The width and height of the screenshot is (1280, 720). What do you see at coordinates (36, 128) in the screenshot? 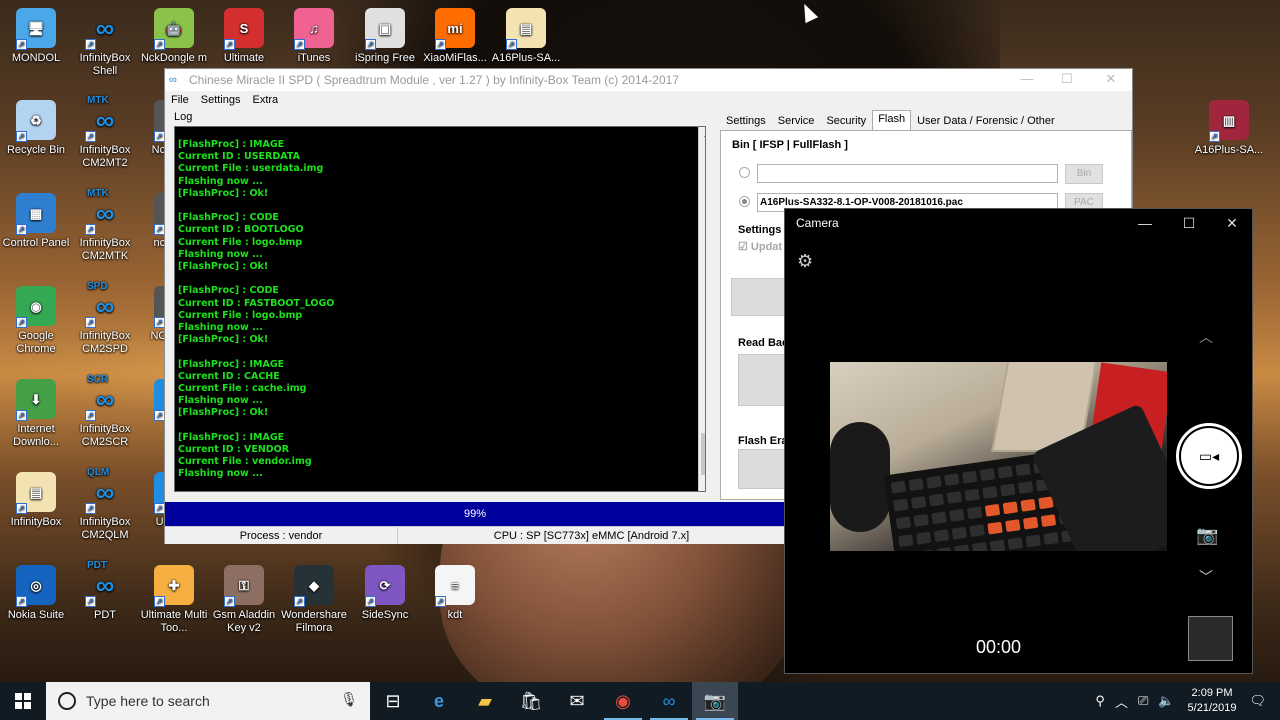
I see `desktop-icon: ♻ ↗ Recycle Bin` at bounding box center [36, 128].